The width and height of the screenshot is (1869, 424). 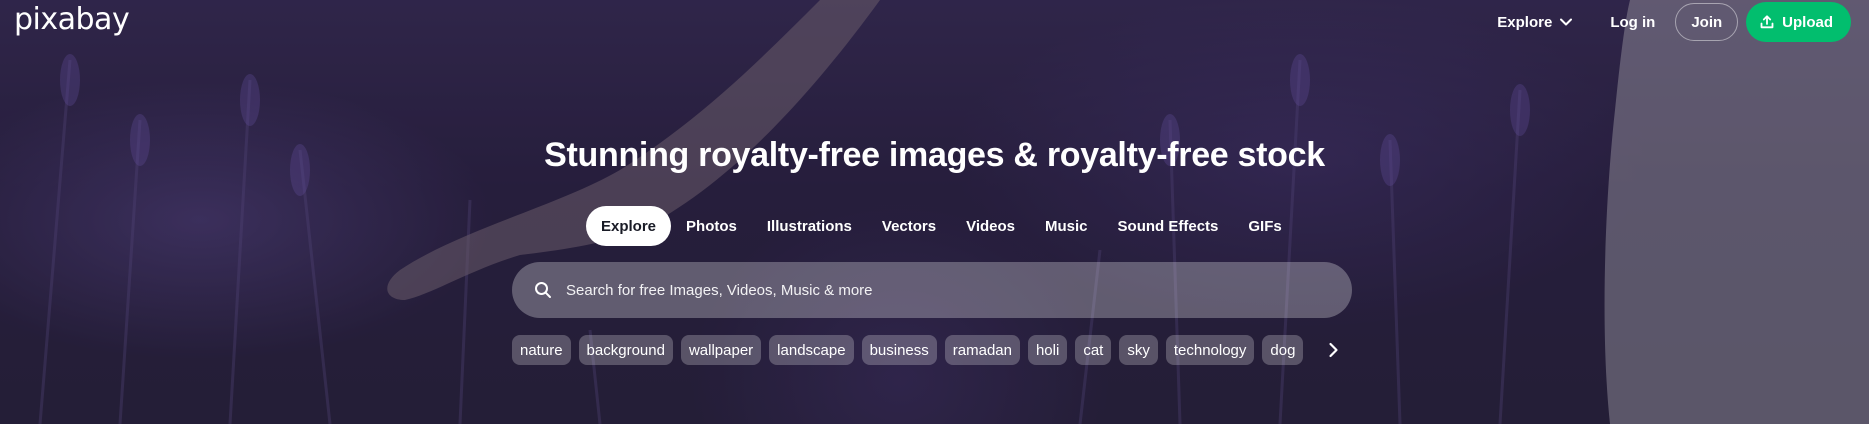 I want to click on explore-menu-button: Explore, so click(x=1535, y=22).